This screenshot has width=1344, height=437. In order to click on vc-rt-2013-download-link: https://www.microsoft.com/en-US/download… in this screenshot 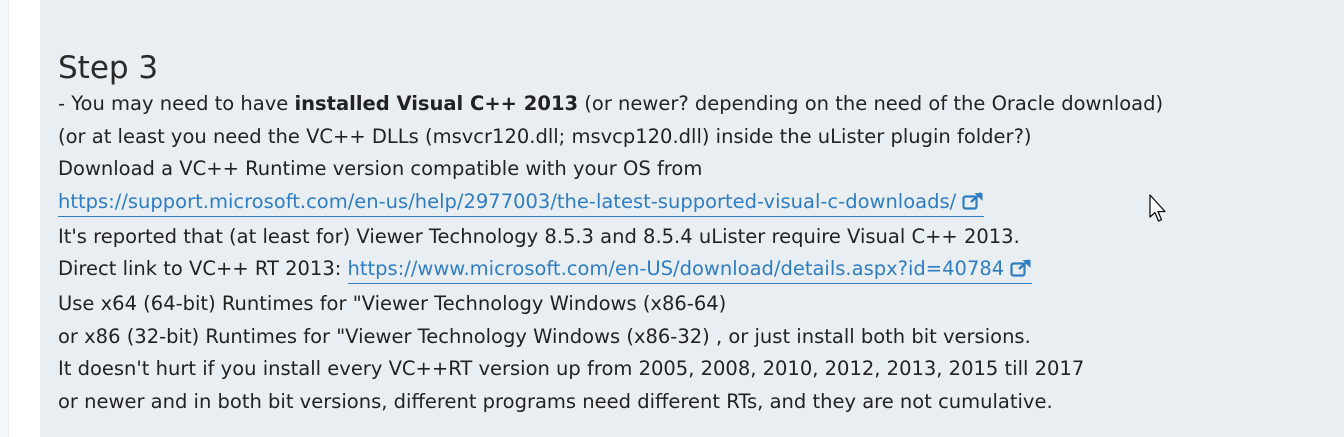, I will do `click(690, 270)`.